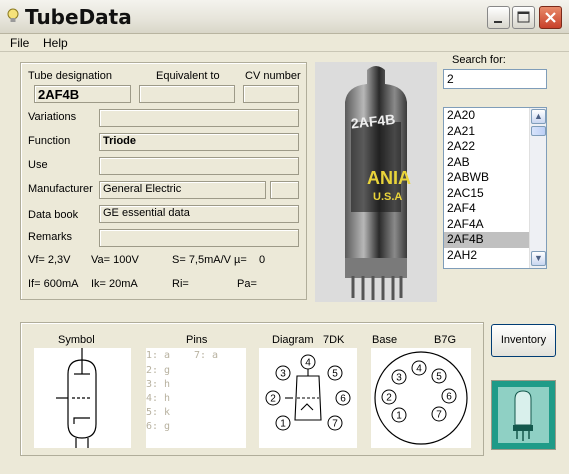  Describe the element at coordinates (486, 178) in the screenshot. I see `list-item: 2ABWB` at that location.